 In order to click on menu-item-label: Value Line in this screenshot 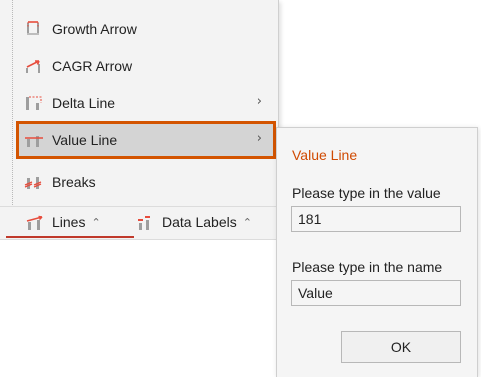, I will do `click(85, 140)`.